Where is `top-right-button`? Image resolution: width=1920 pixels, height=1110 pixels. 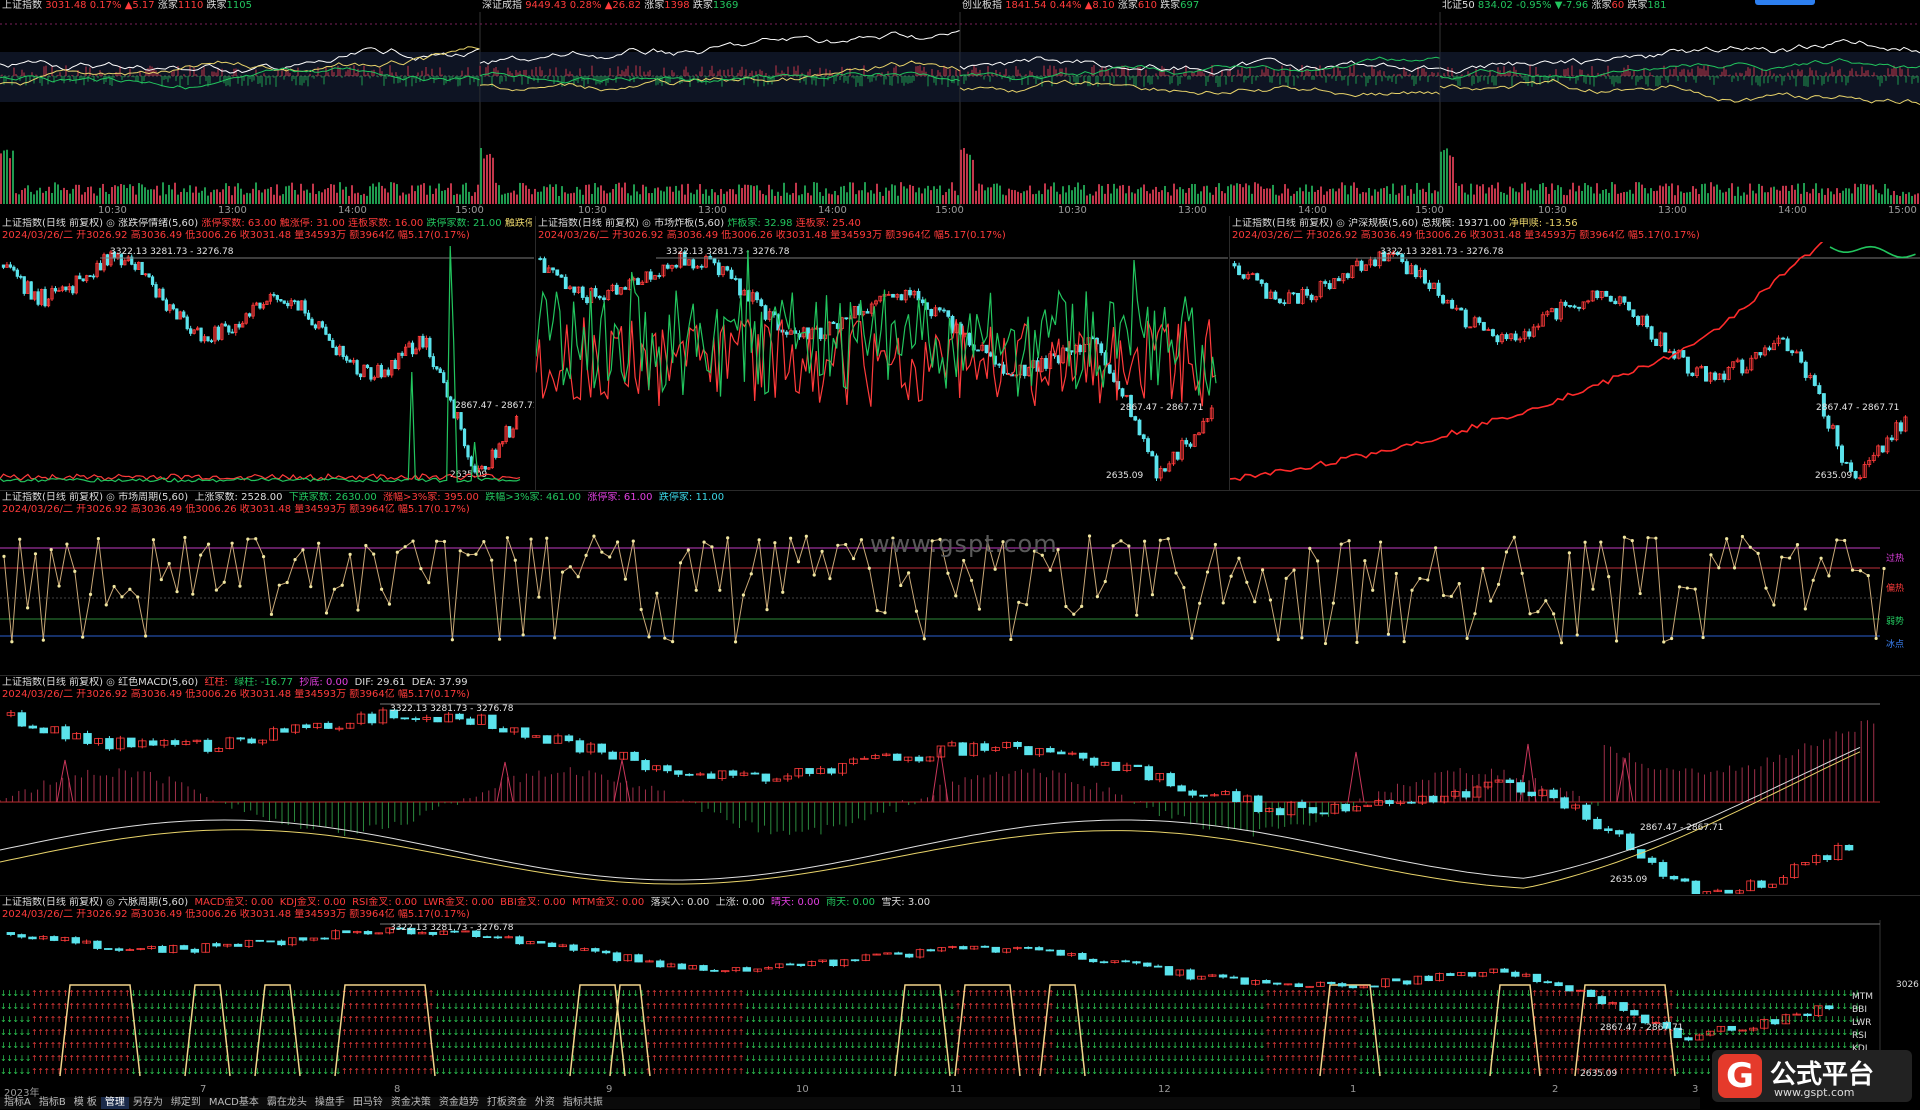
top-right-button is located at coordinates (1785, 2).